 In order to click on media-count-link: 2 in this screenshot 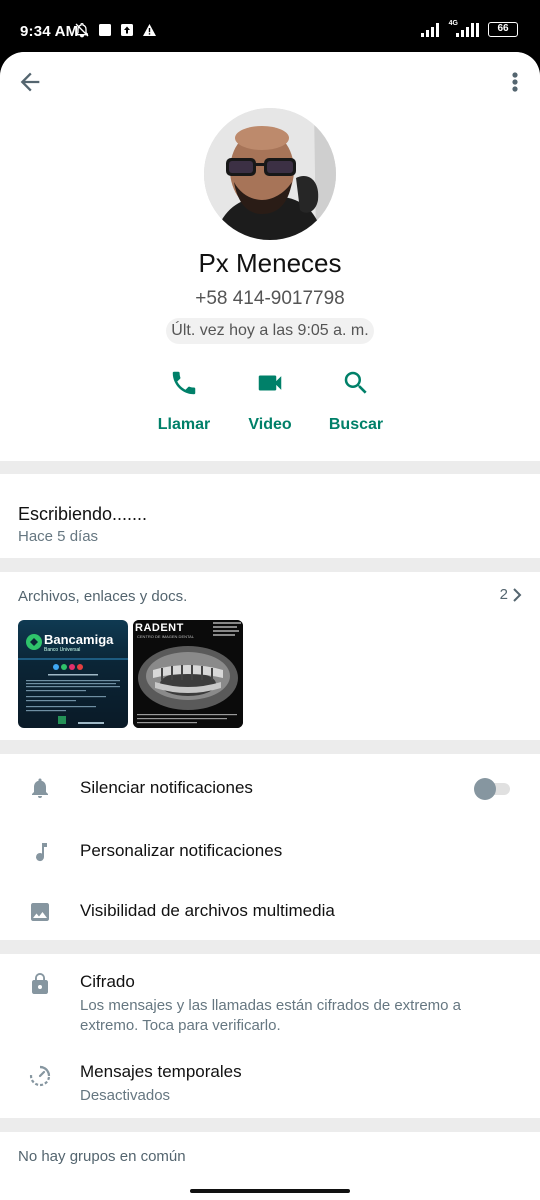, I will do `click(511, 594)`.